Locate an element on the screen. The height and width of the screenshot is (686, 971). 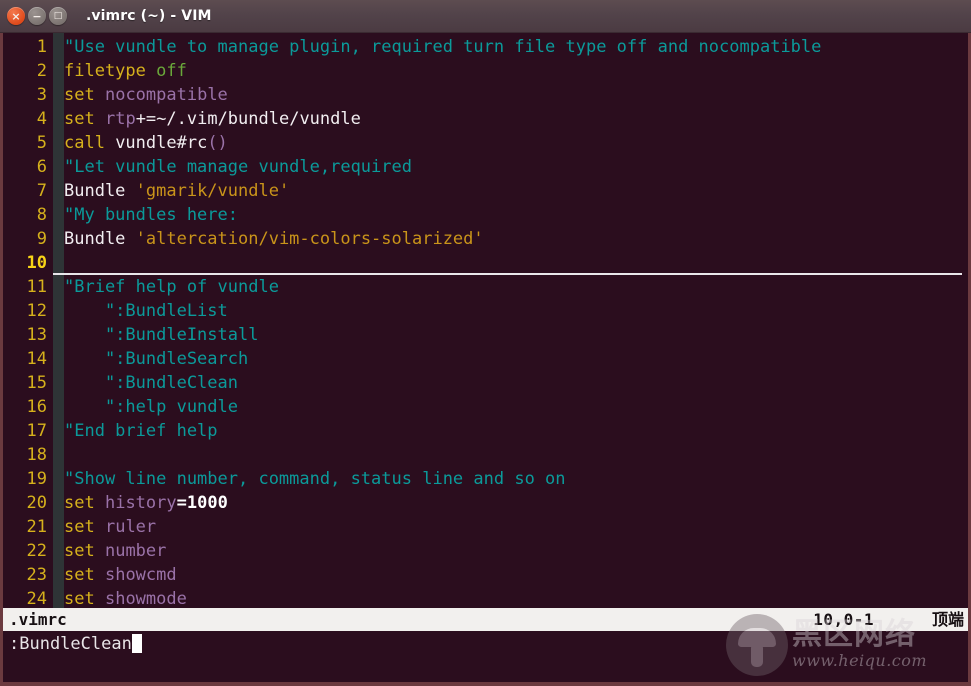
line-content: ":help vundle is located at coordinates (142, 407).